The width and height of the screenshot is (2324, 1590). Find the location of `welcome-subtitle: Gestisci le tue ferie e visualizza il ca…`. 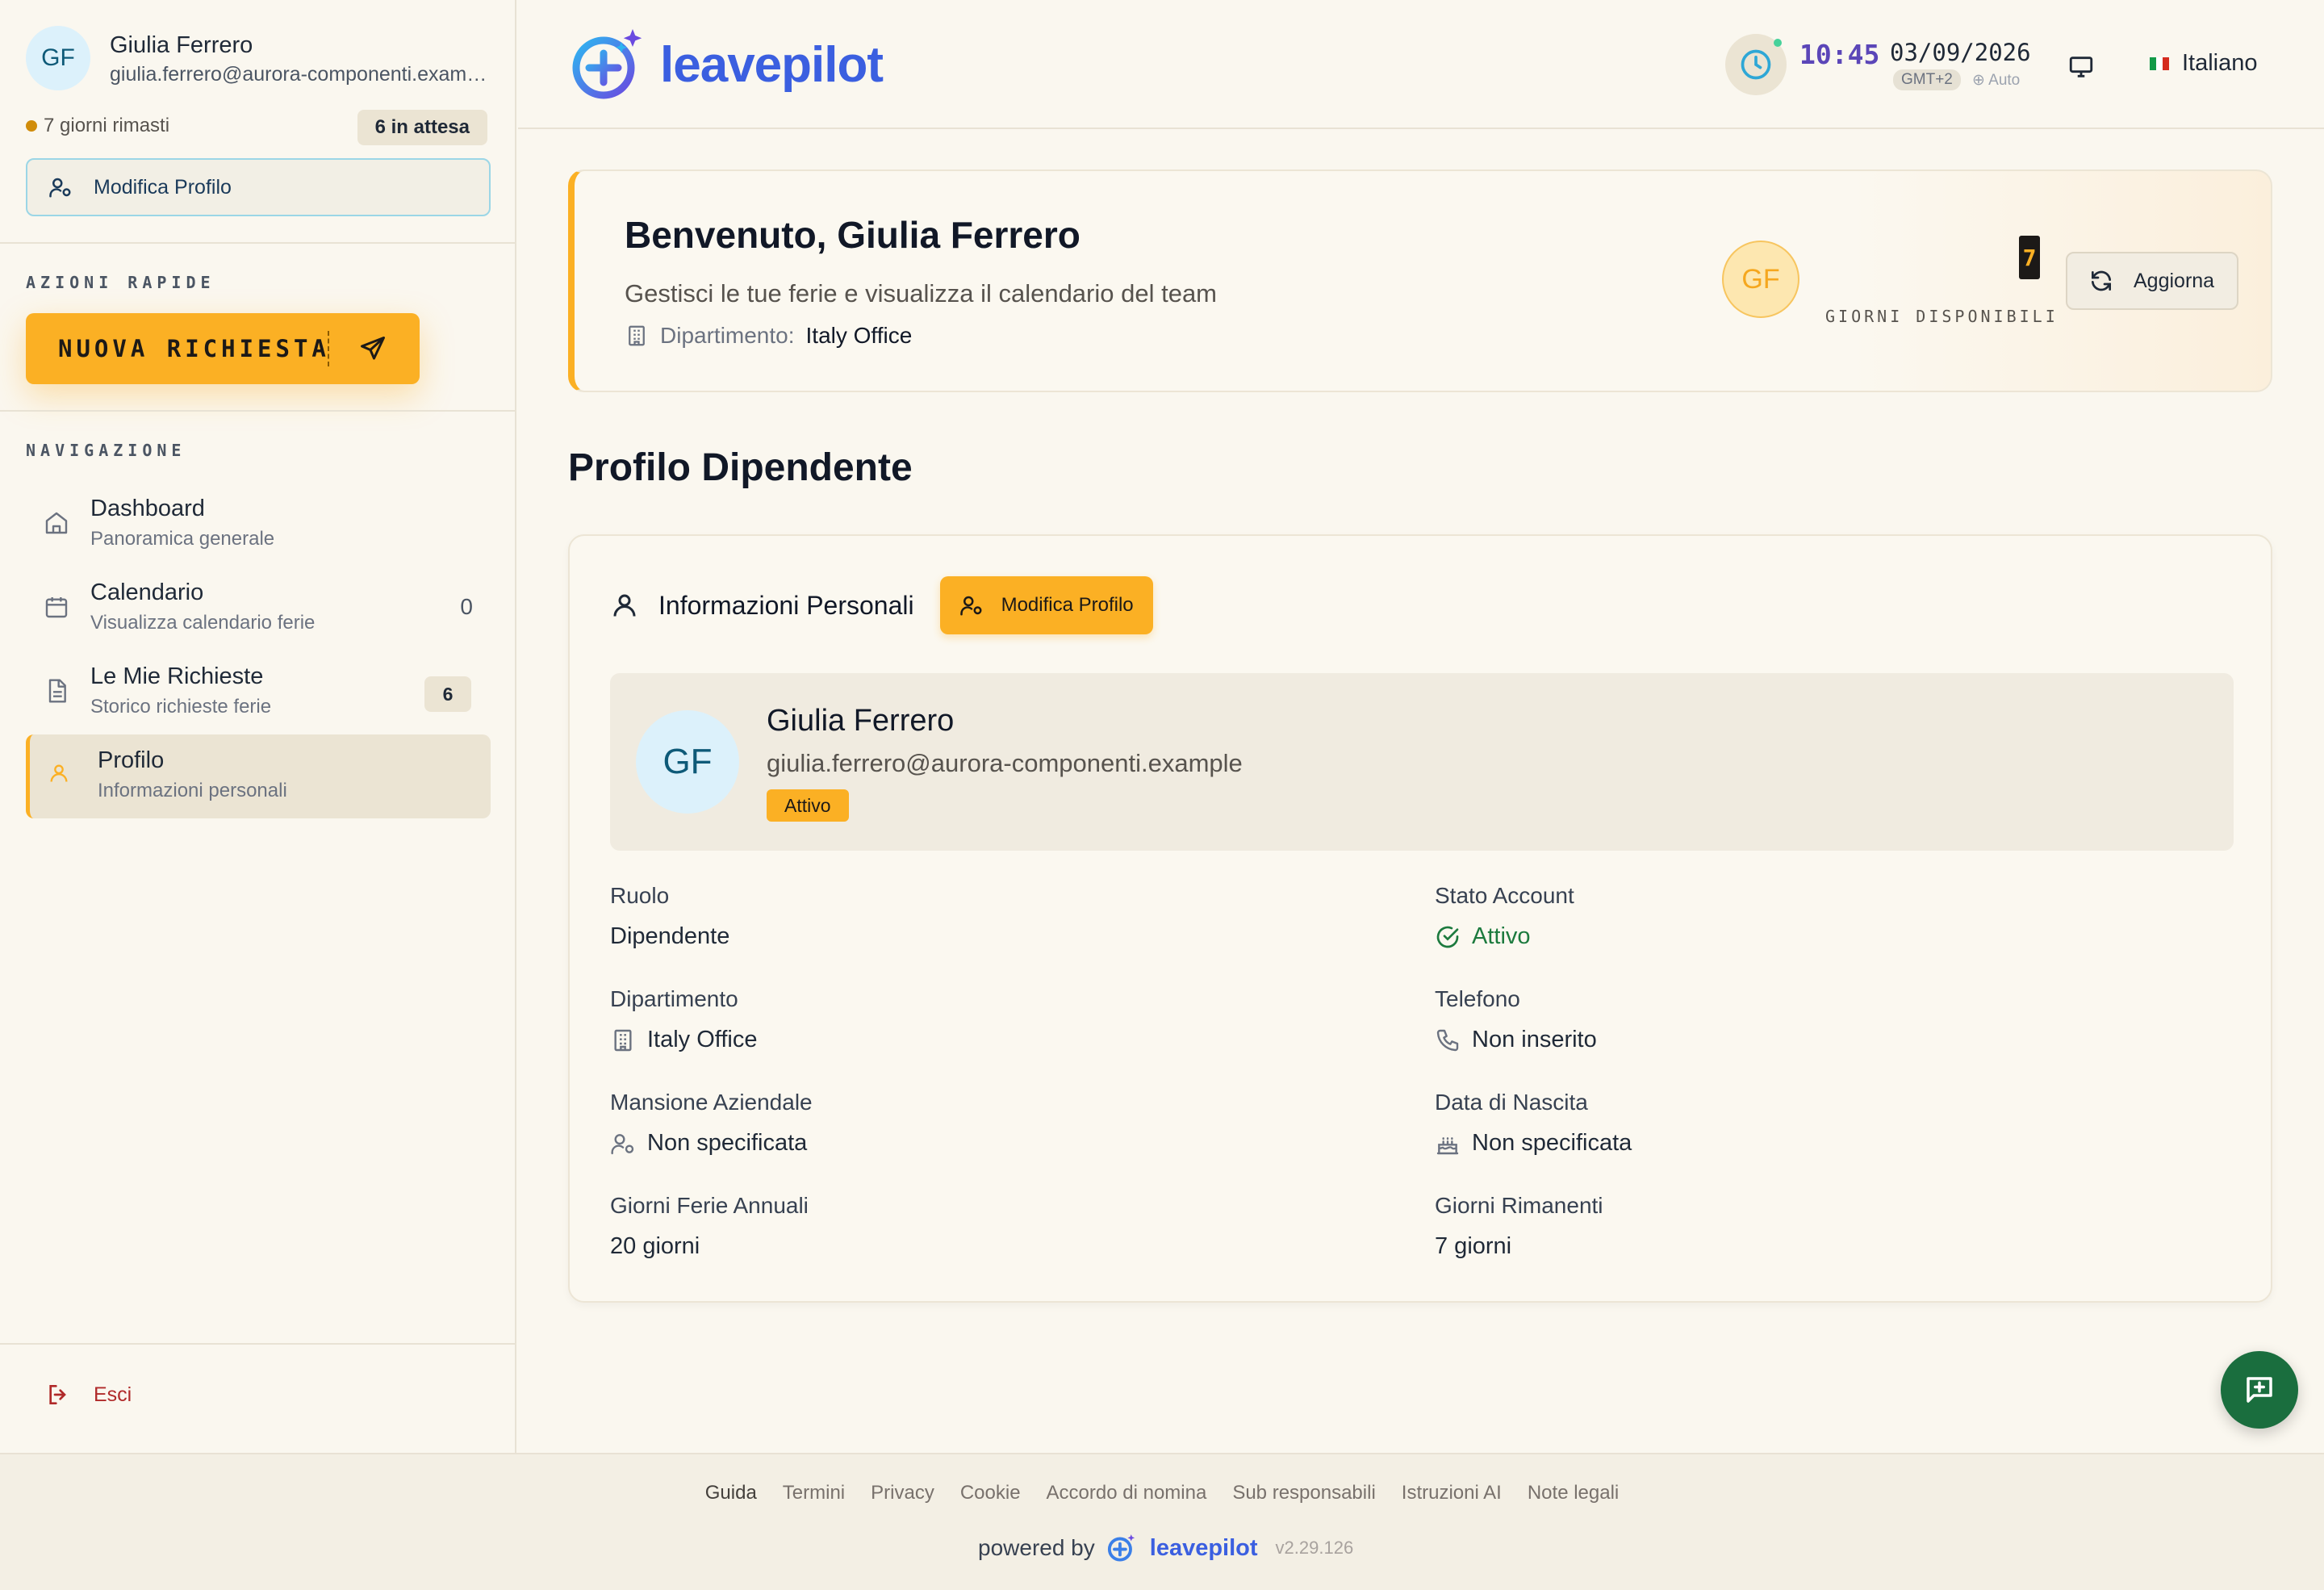

welcome-subtitle: Gestisci le tue ferie e visualizza il ca… is located at coordinates (922, 293).